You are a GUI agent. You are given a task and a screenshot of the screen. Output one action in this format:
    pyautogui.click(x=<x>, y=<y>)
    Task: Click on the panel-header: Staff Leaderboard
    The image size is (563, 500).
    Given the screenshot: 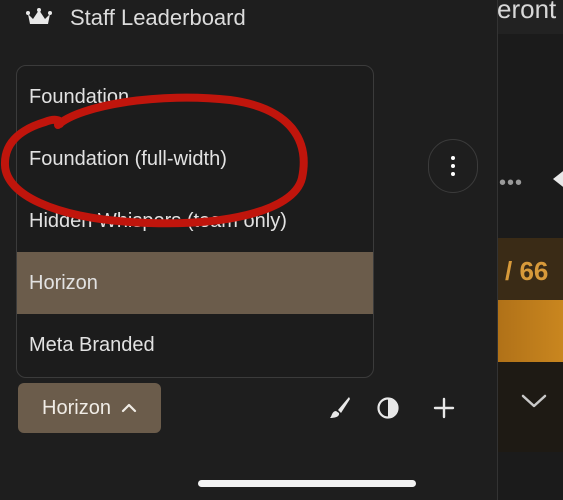 What is the action you would take?
    pyautogui.click(x=136, y=18)
    